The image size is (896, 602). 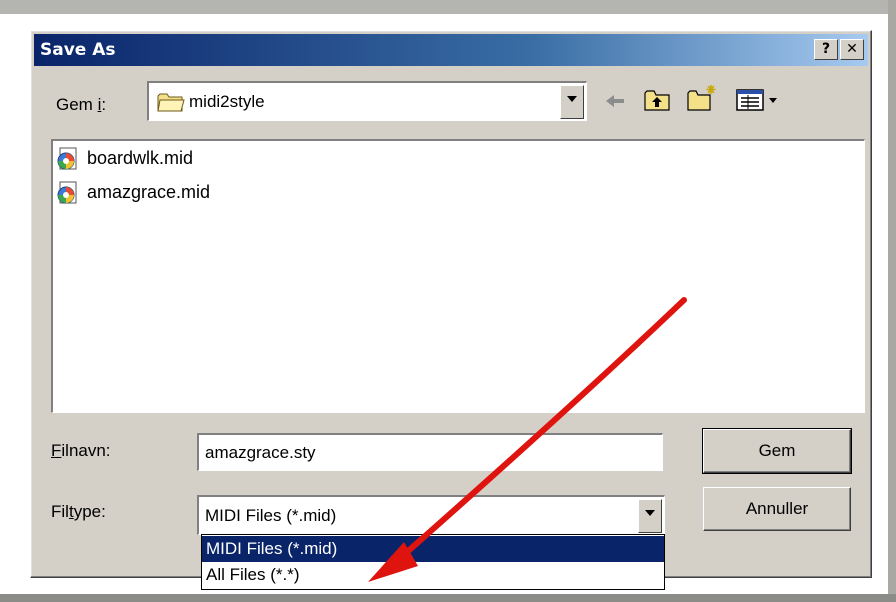 I want to click on help-button: ?, so click(x=826, y=49).